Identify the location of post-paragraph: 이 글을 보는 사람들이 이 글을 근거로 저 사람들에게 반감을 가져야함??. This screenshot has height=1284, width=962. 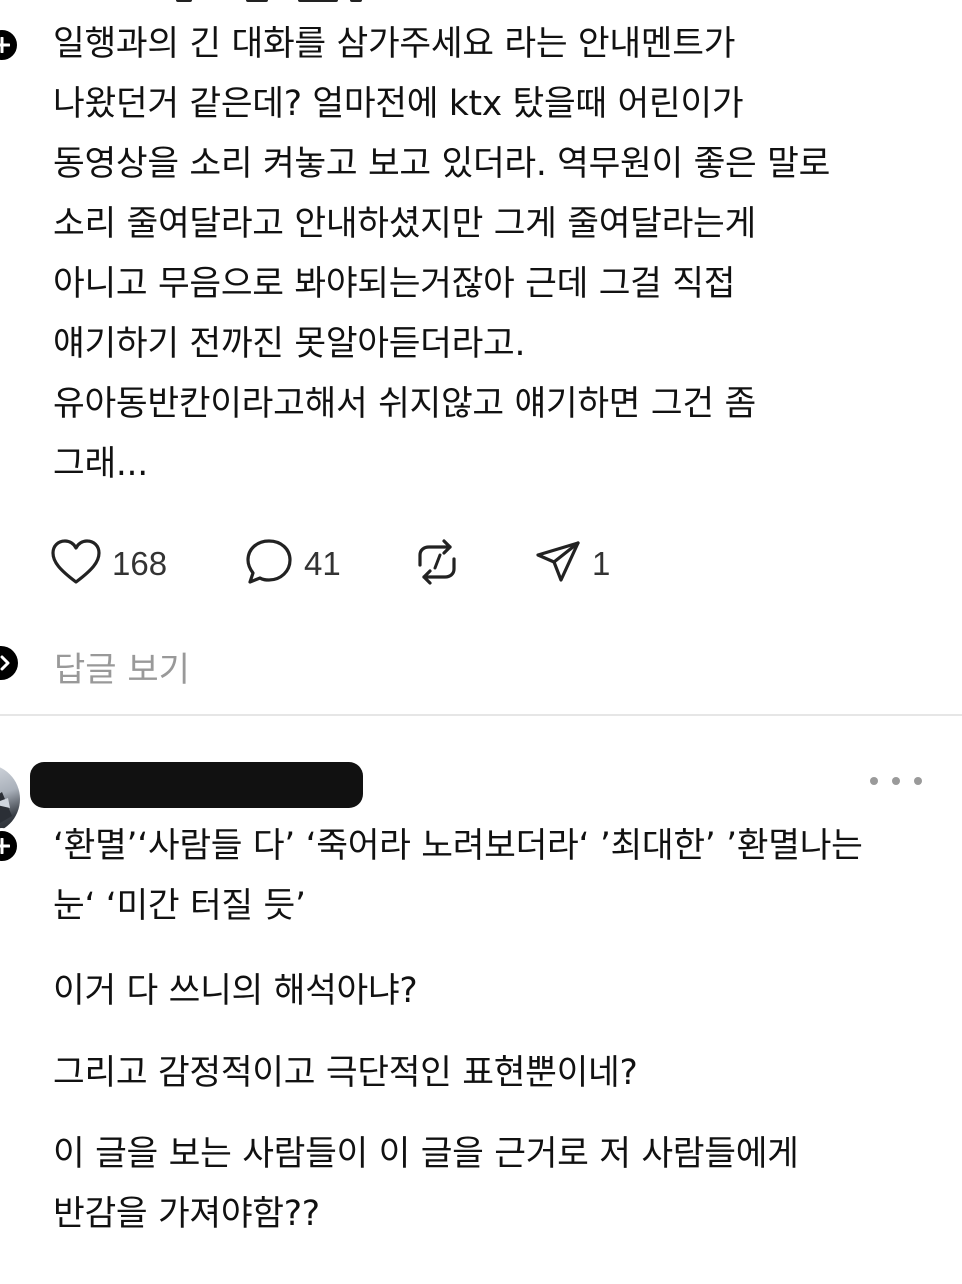
(426, 1184).